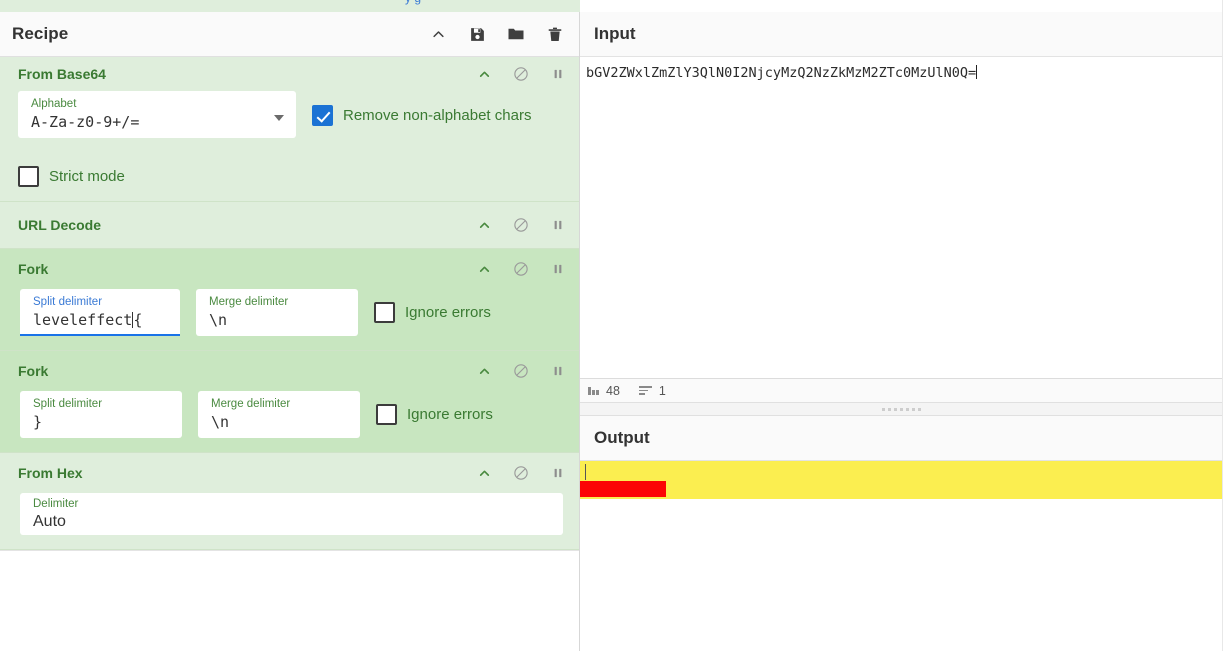 This screenshot has height=651, width=1223. I want to click on split-delimiter-value: leveleffect{, so click(88, 320).